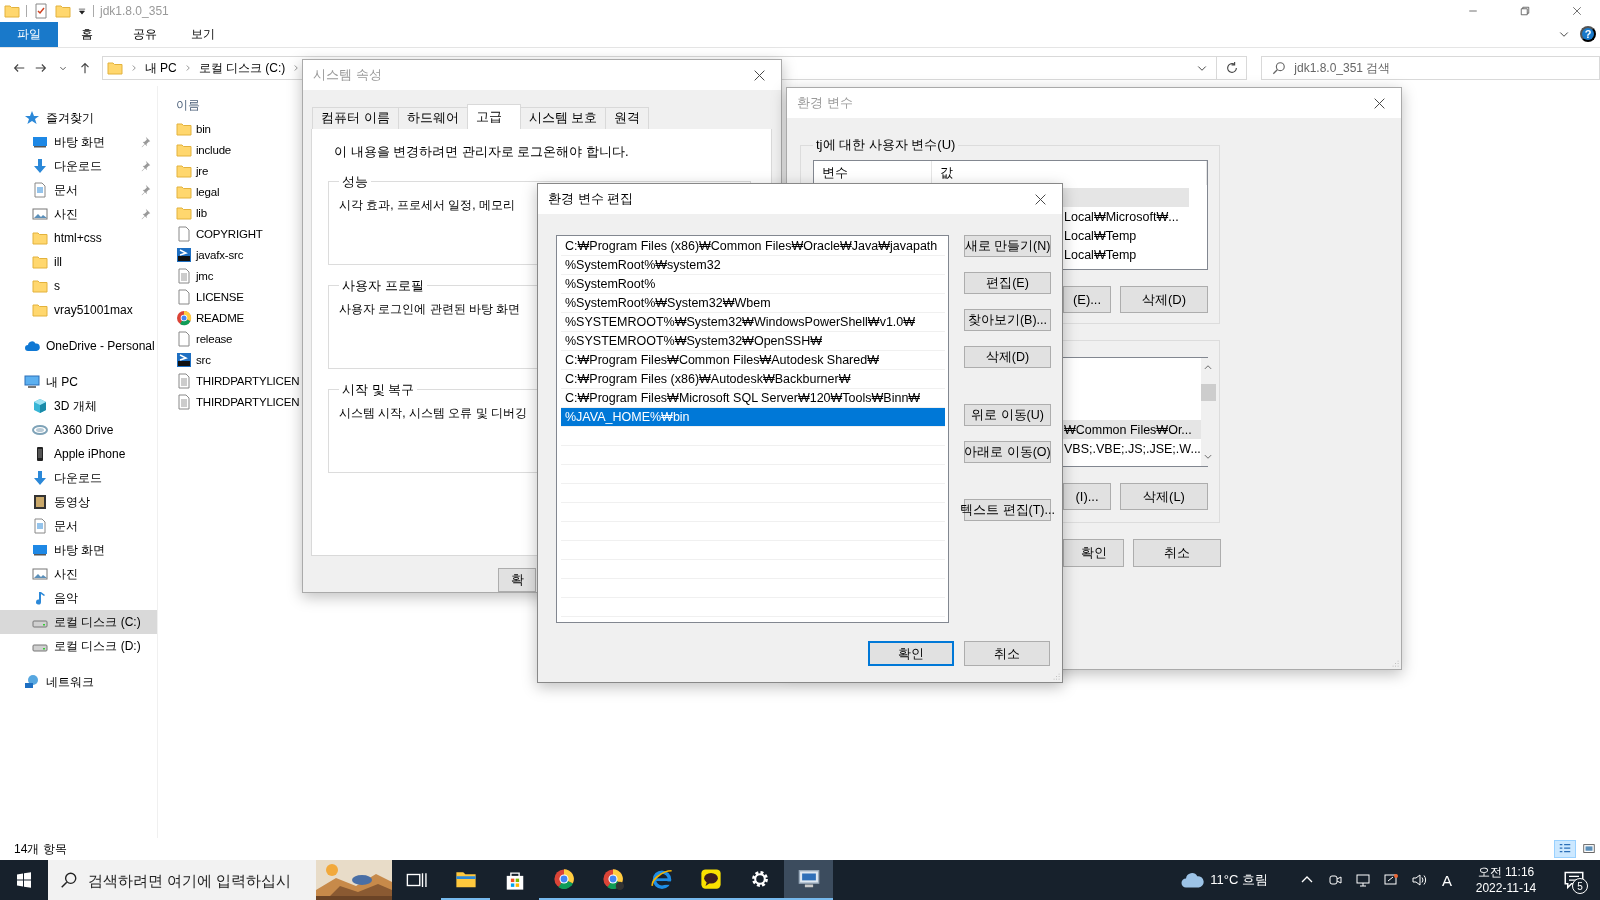  I want to click on group-label: tj에 대한 사용자 변수(U), so click(886, 145).